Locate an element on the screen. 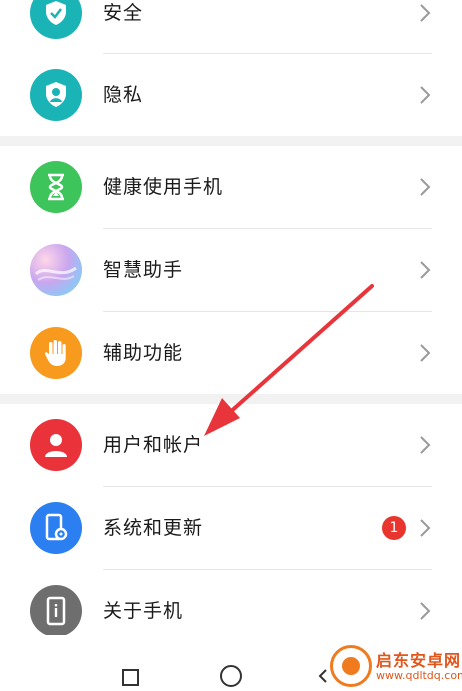 The image size is (462, 691). phone-gear-icon is located at coordinates (56, 528).